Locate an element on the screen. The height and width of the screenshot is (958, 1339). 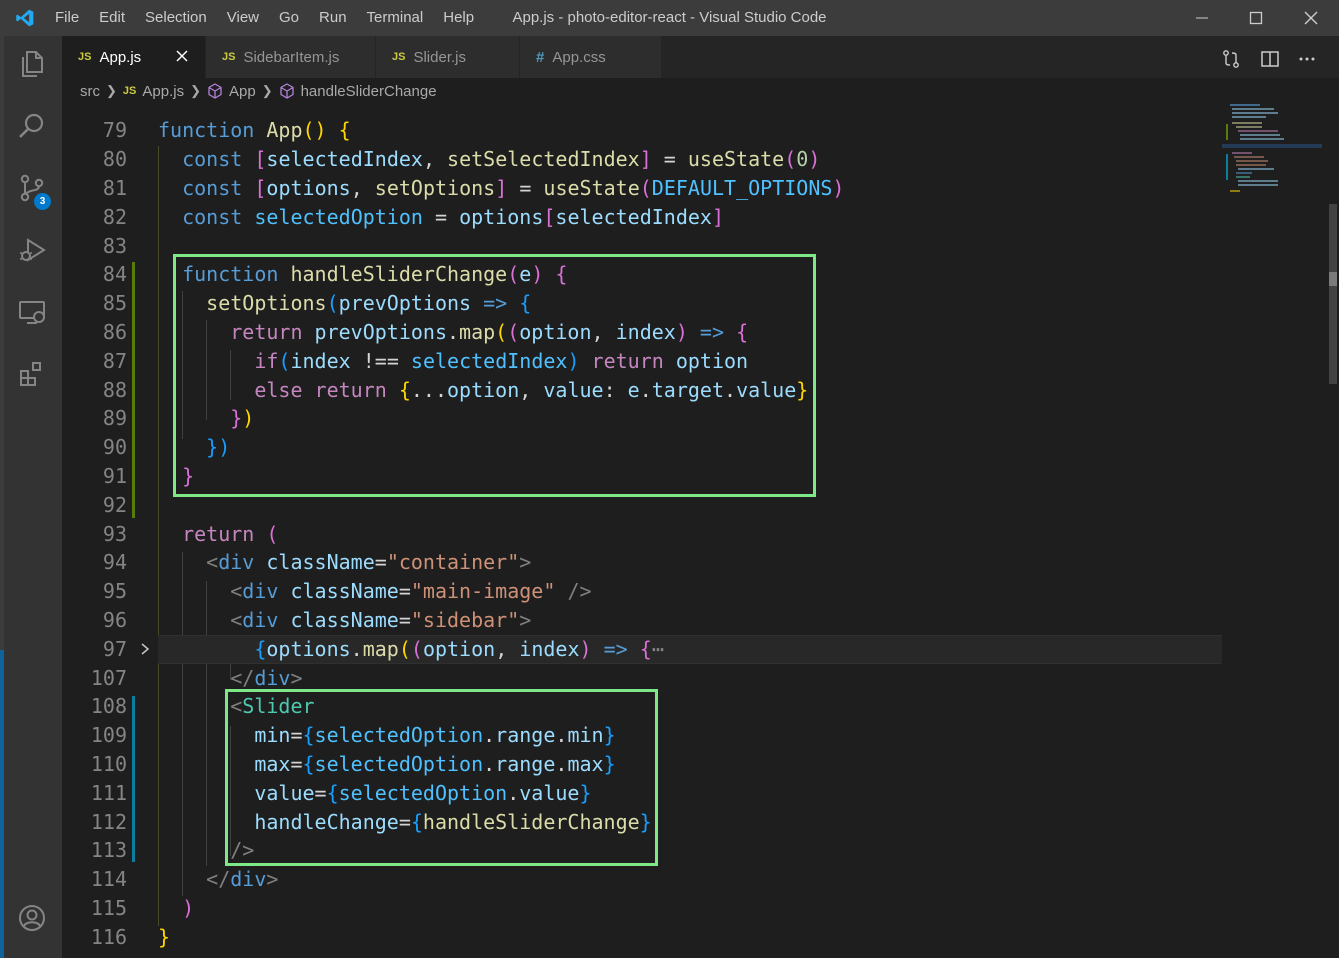
maximize-icon is located at coordinates (1256, 18).